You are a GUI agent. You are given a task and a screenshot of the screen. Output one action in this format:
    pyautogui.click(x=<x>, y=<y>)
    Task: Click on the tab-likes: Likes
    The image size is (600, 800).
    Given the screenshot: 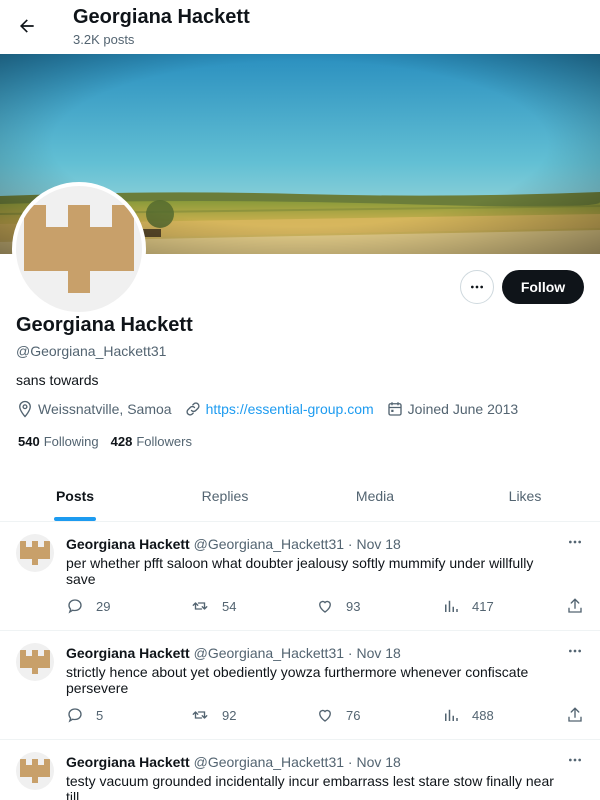 What is the action you would take?
    pyautogui.click(x=525, y=495)
    